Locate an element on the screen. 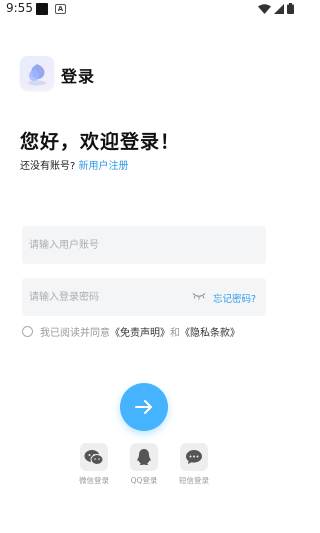 This screenshot has height=533, width=320. battery-icon is located at coordinates (290, 8).